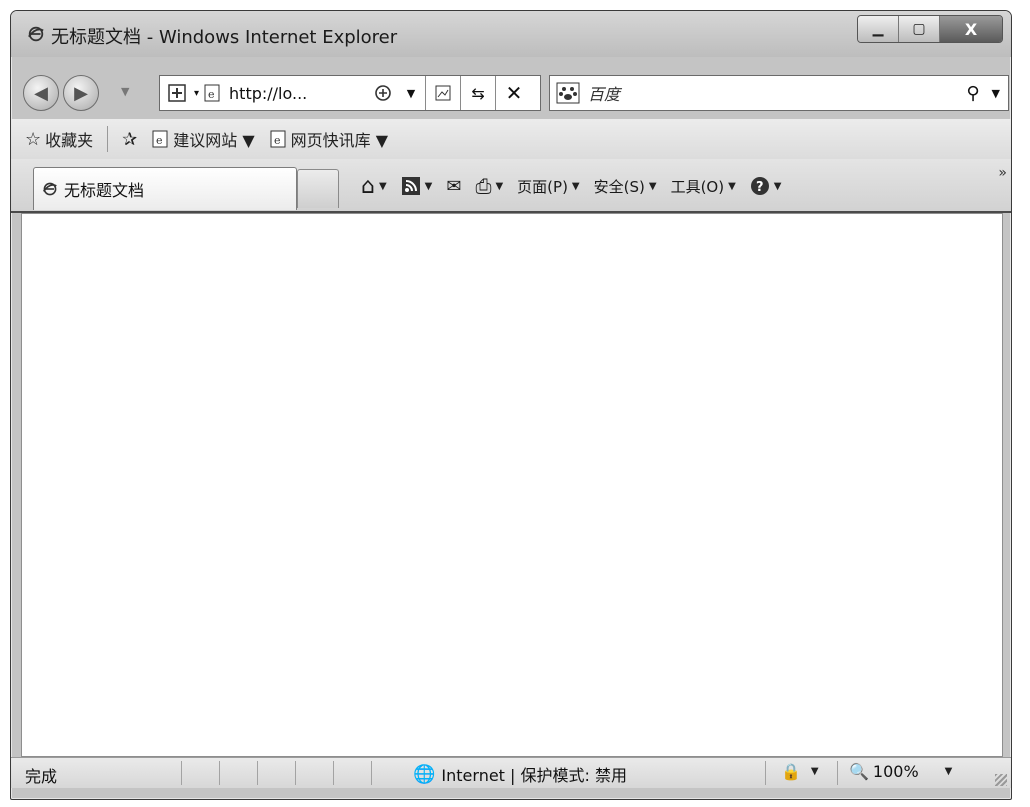 This screenshot has width=1030, height=807. What do you see at coordinates (108, 139) in the screenshot?
I see `favorites-divider` at bounding box center [108, 139].